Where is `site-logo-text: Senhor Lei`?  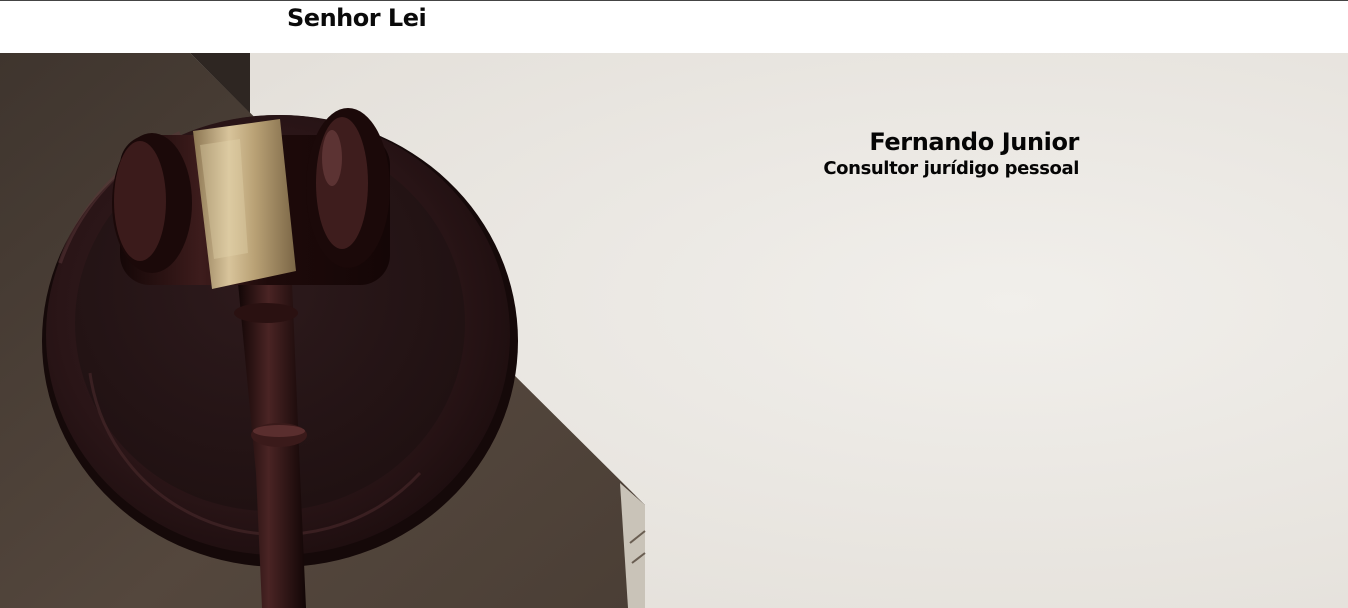
site-logo-text: Senhor Lei is located at coordinates (357, 18).